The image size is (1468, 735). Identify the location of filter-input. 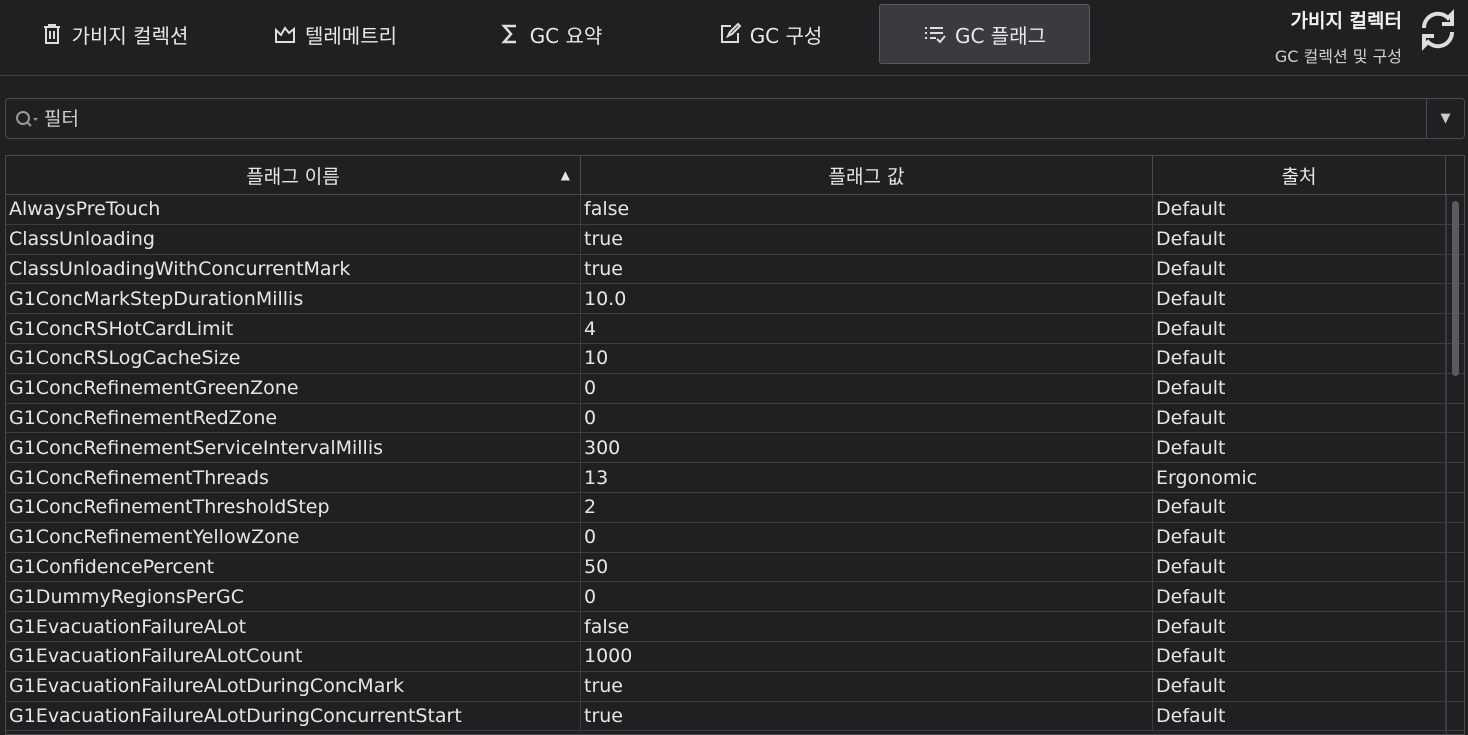
(733, 118).